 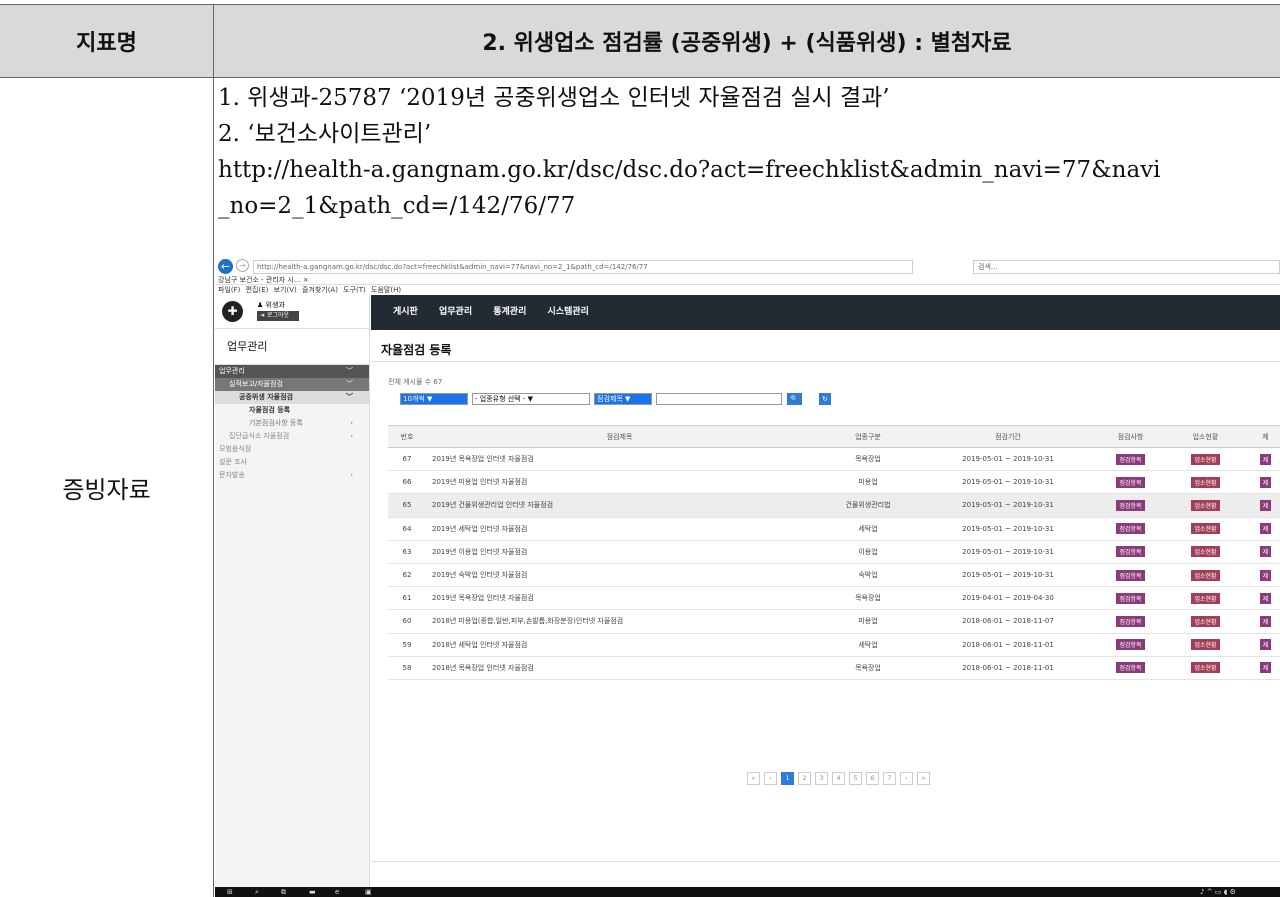 I want to click on search-input, so click(x=719, y=399).